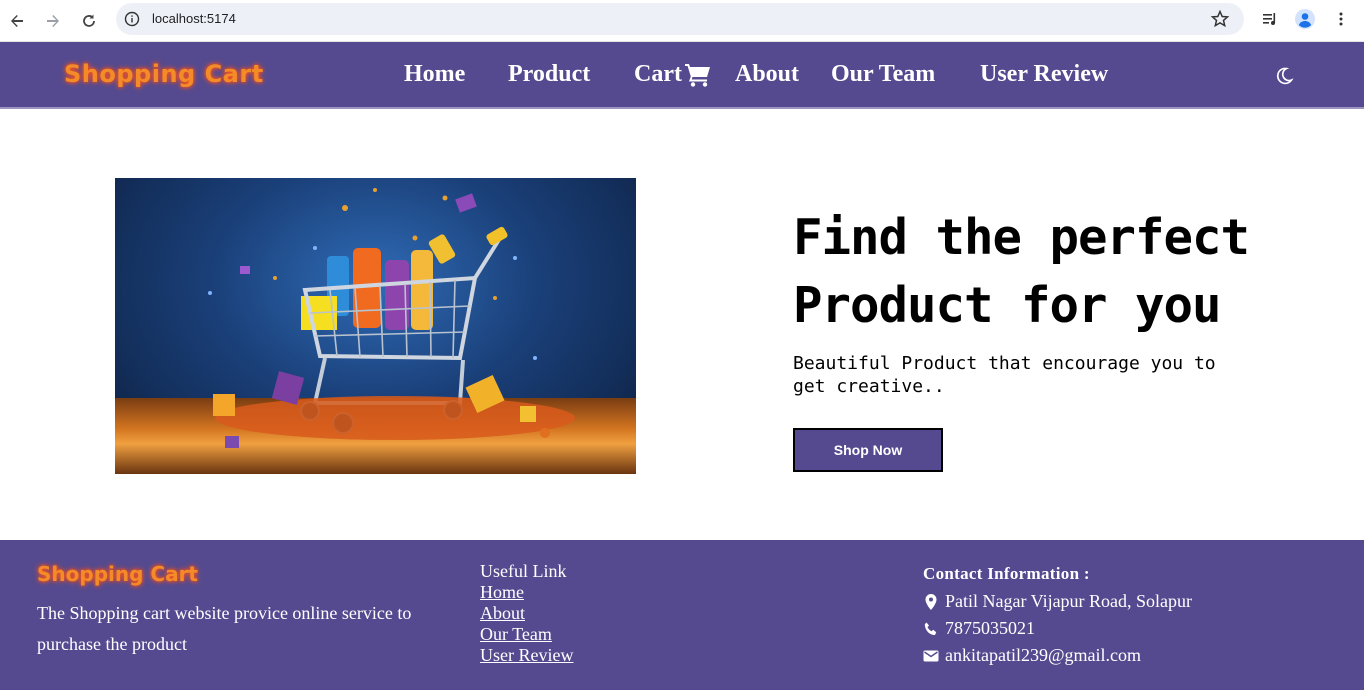 The height and width of the screenshot is (690, 1364). I want to click on browser-toolbar: localhost:5174, so click(682, 21).